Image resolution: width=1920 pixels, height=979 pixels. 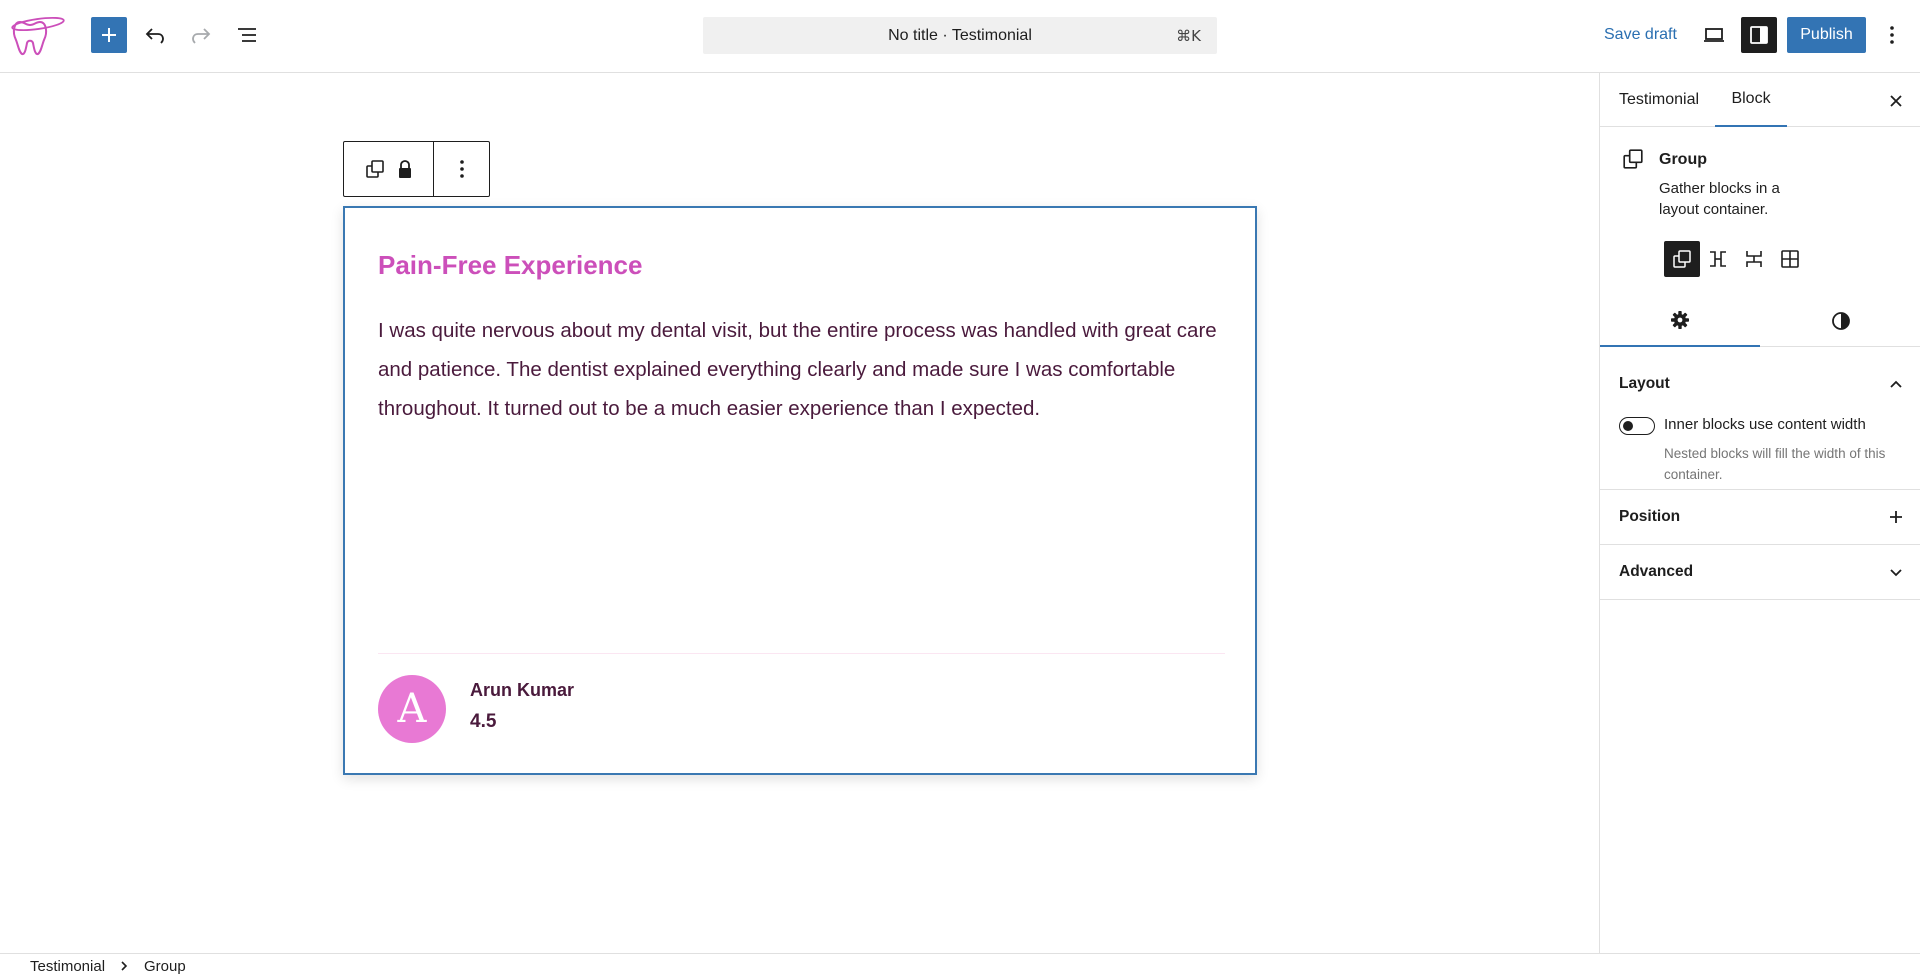 What do you see at coordinates (1790, 259) in the screenshot?
I see `variation-grid-button` at bounding box center [1790, 259].